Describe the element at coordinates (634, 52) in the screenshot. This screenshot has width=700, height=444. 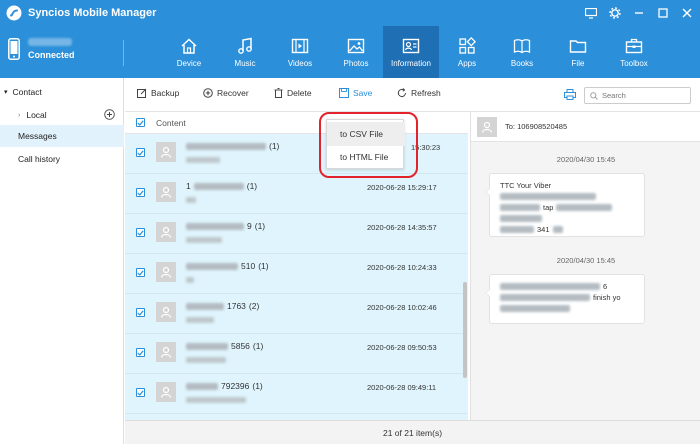
I see `nav-toolbox: Toolbox` at that location.